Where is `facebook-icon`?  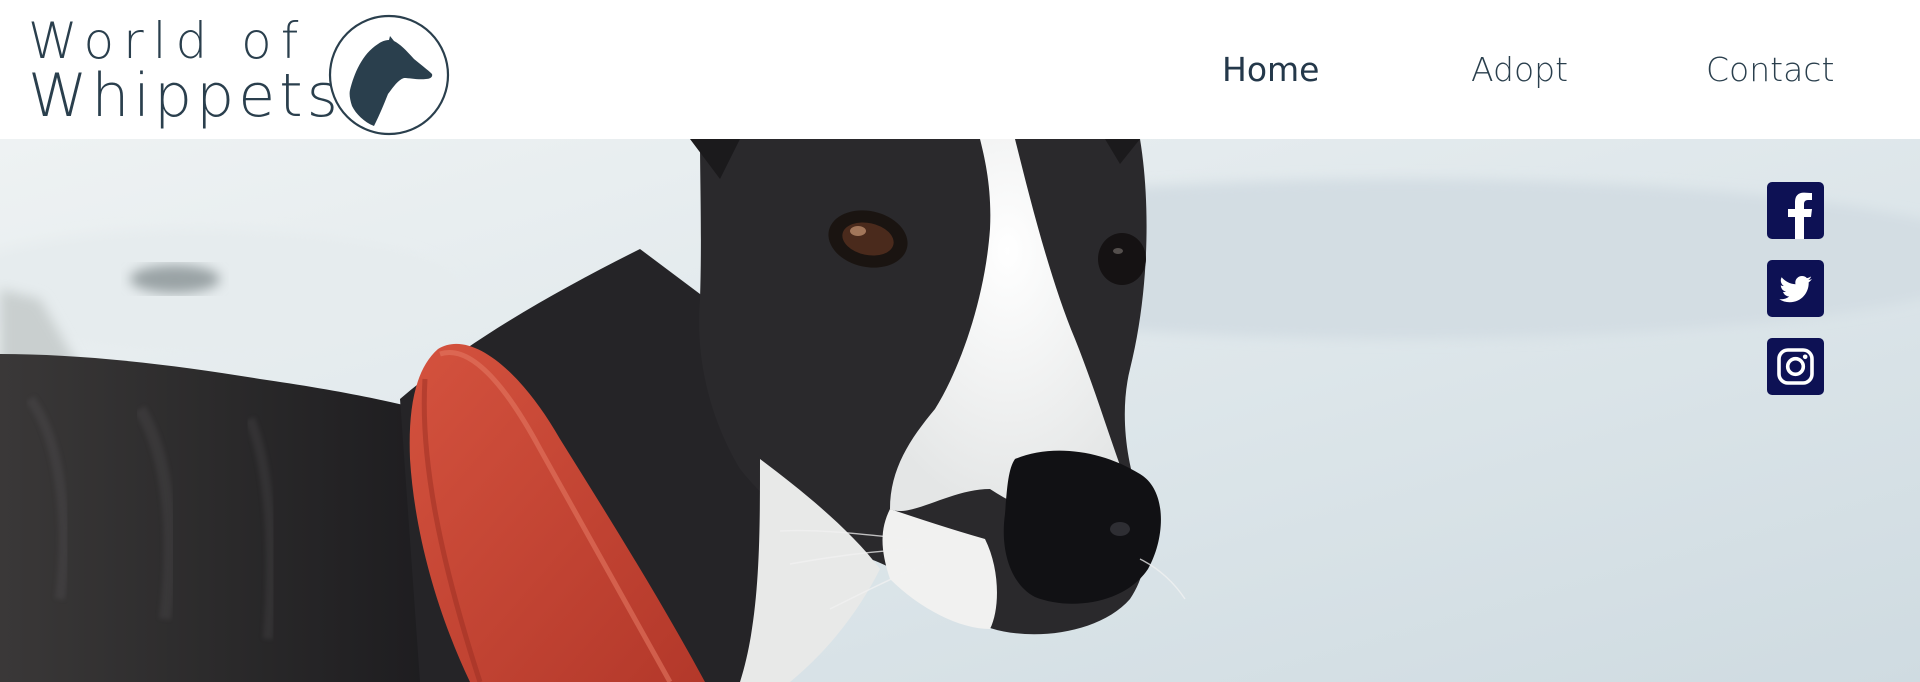 facebook-icon is located at coordinates (1795, 210).